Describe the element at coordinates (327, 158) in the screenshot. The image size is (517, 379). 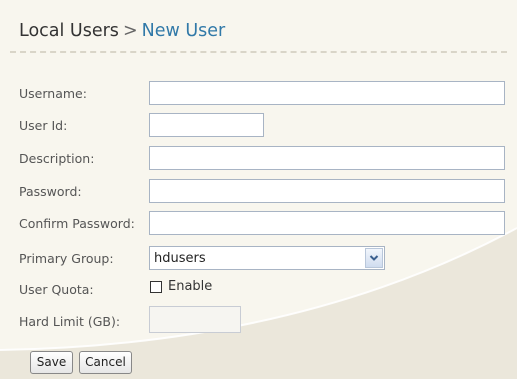
I see `description-field` at that location.